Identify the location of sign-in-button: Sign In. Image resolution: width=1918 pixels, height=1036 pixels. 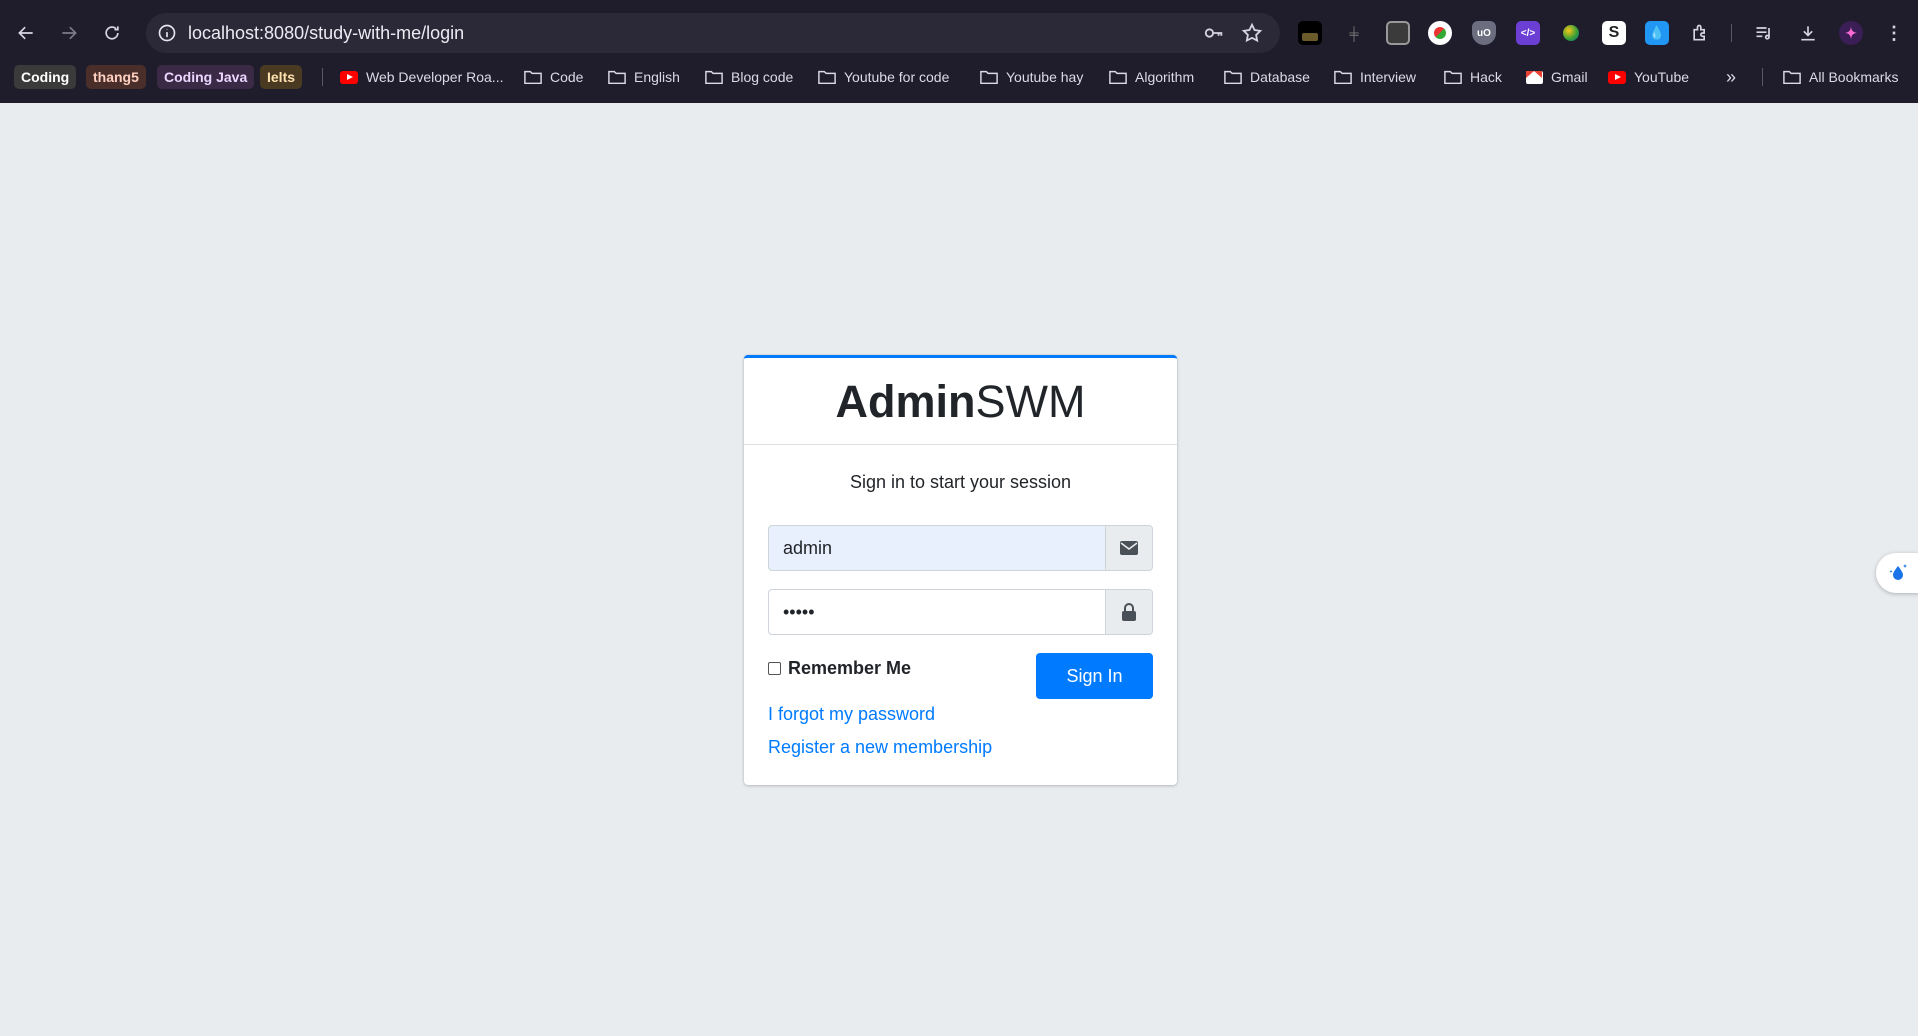
(1094, 676).